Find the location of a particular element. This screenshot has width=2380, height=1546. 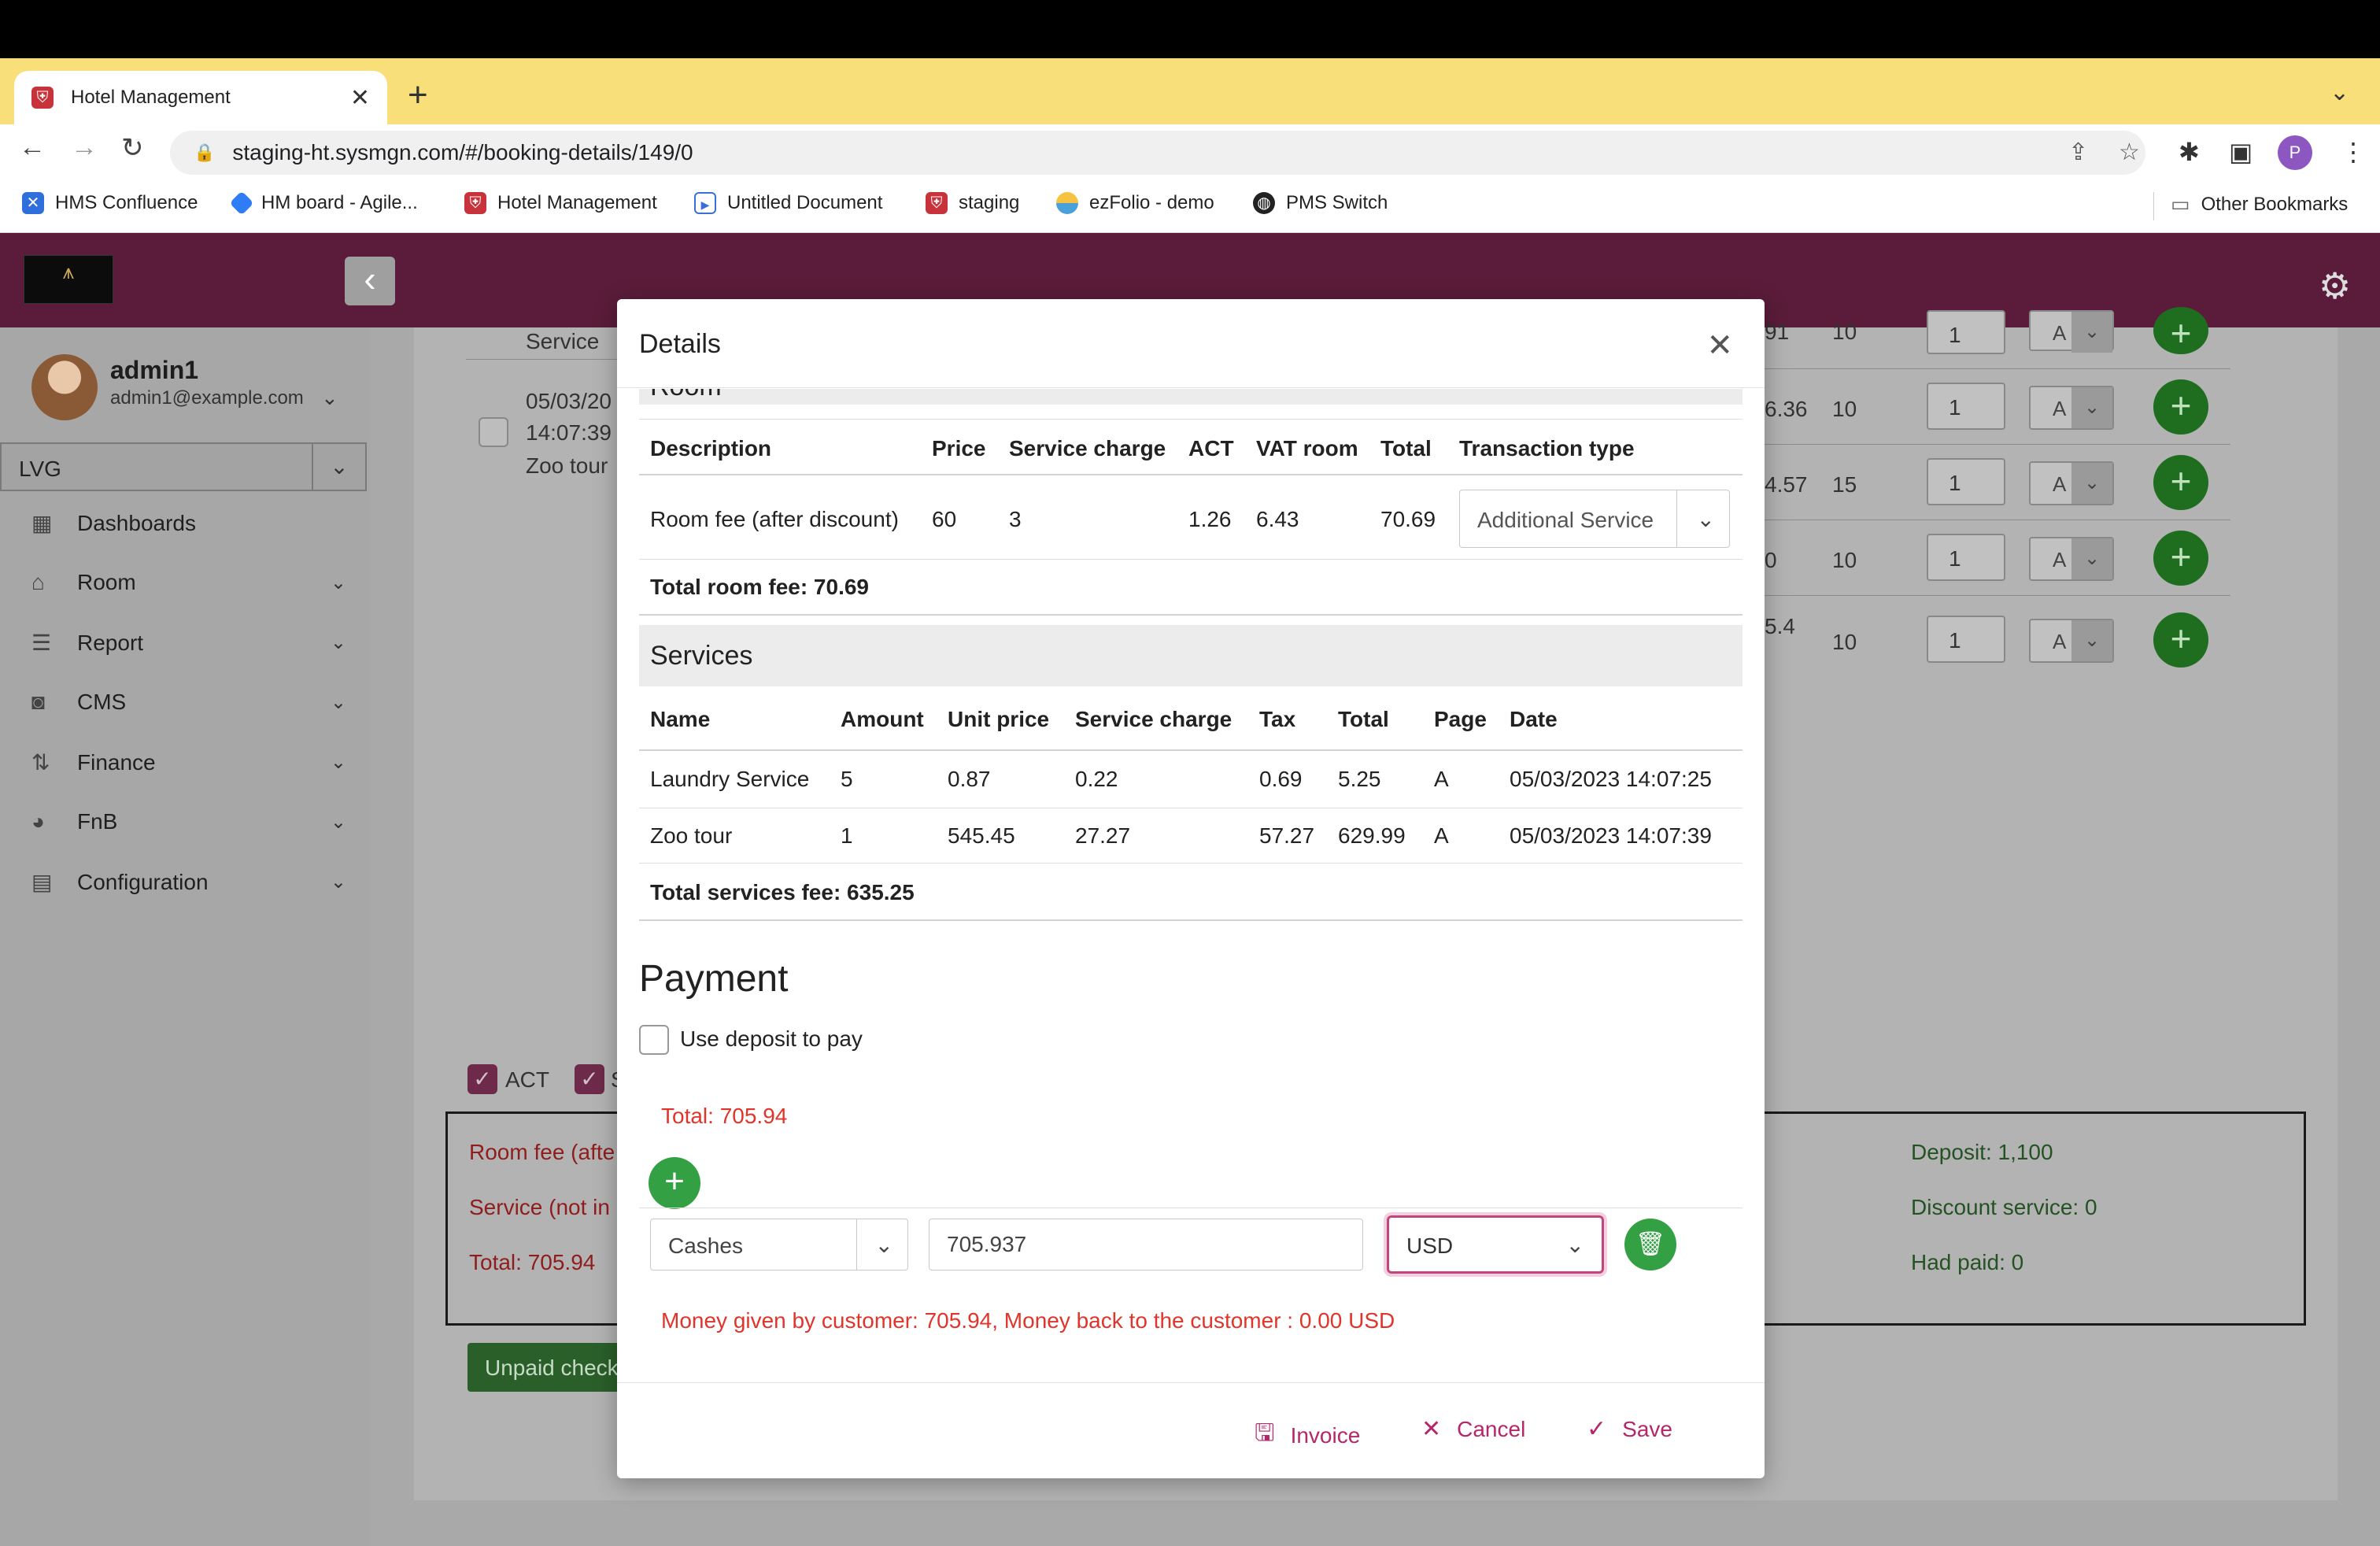

reload-icon: ↻ is located at coordinates (132, 148).